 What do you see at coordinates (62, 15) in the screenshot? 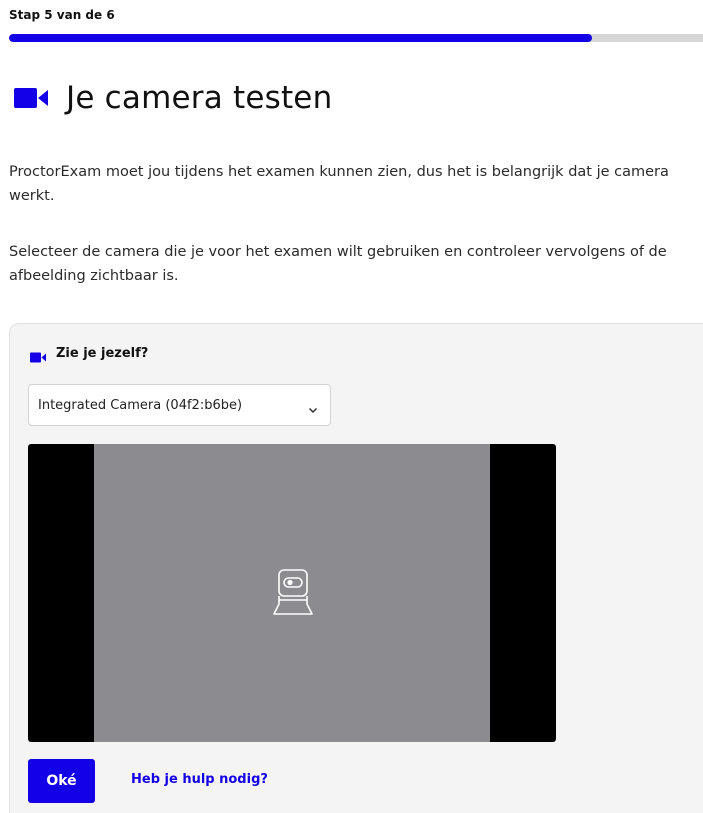
I see `step-indicator: Stap 5 van de 6` at bounding box center [62, 15].